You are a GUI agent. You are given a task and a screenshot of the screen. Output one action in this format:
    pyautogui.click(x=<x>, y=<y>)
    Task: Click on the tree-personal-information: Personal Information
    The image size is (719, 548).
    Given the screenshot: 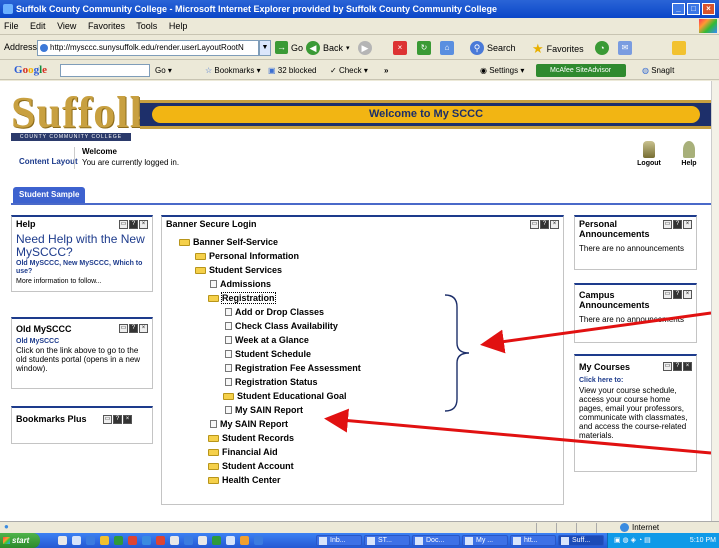 What is the action you would take?
    pyautogui.click(x=247, y=256)
    